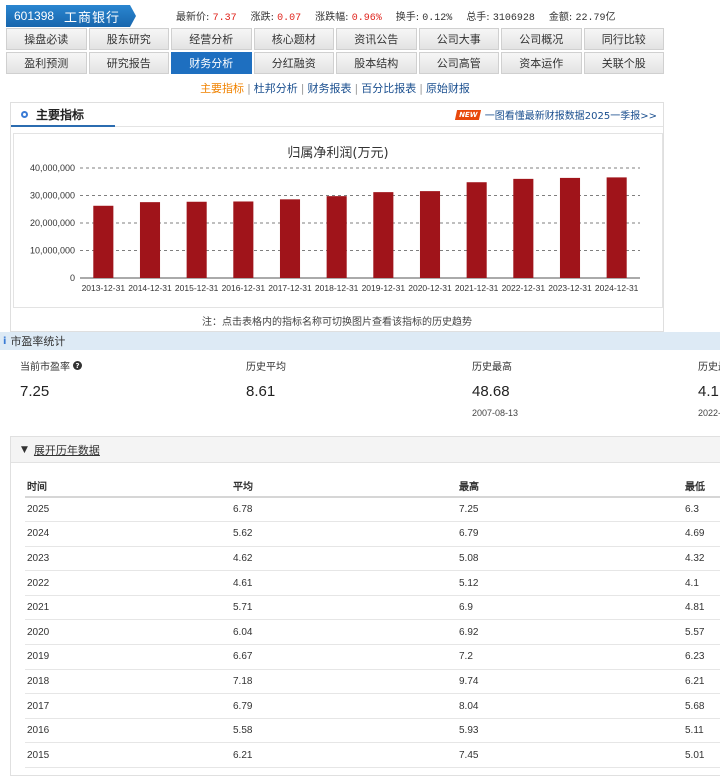  I want to click on y-tick-label: 40,000,000, so click(52, 168).